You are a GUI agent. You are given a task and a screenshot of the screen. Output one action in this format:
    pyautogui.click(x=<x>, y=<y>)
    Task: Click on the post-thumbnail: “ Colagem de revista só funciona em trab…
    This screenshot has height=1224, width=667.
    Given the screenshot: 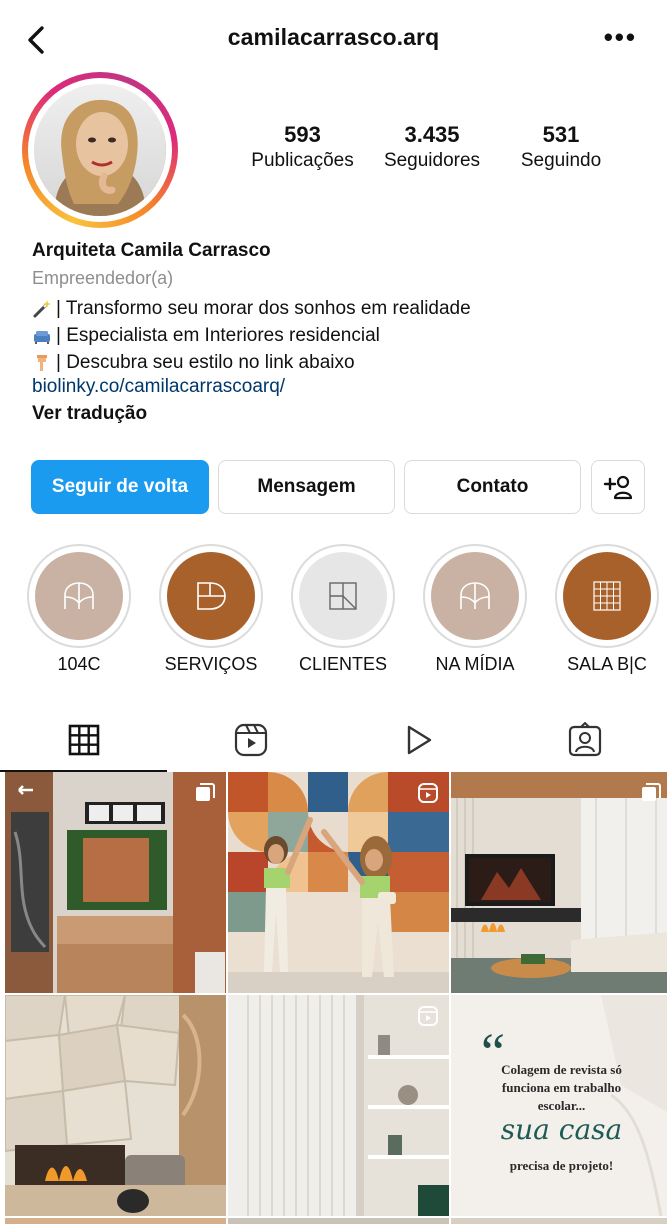 What is the action you would take?
    pyautogui.click(x=559, y=1105)
    